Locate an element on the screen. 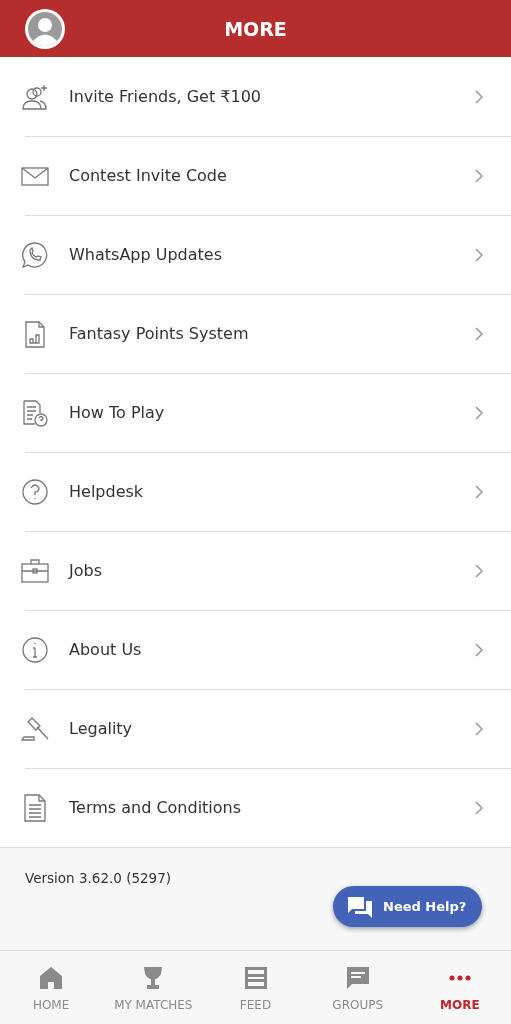 The width and height of the screenshot is (511, 1024). more-dots-icon is located at coordinates (459, 977).